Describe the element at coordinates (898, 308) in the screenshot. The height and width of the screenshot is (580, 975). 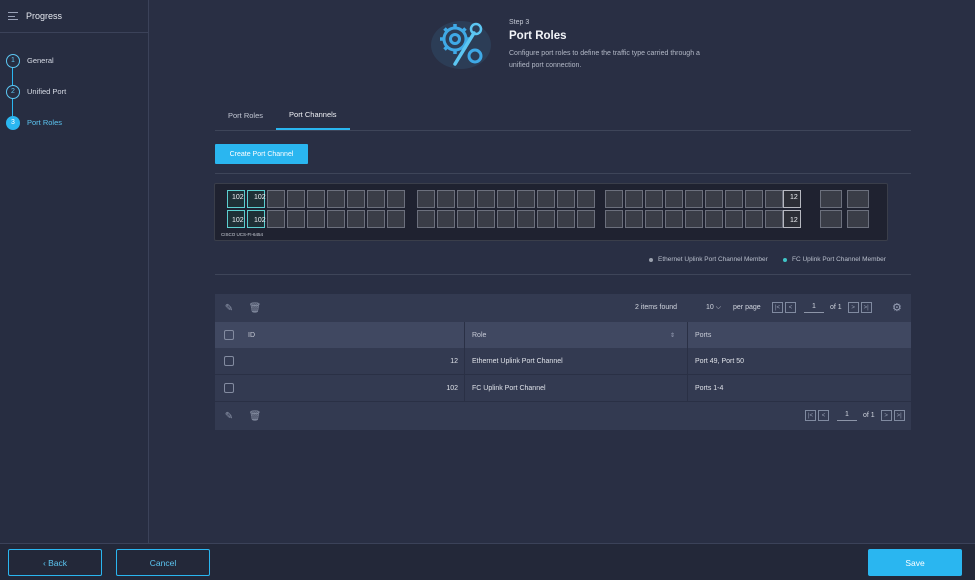
I see `settings-gear-icon: ⚙` at that location.